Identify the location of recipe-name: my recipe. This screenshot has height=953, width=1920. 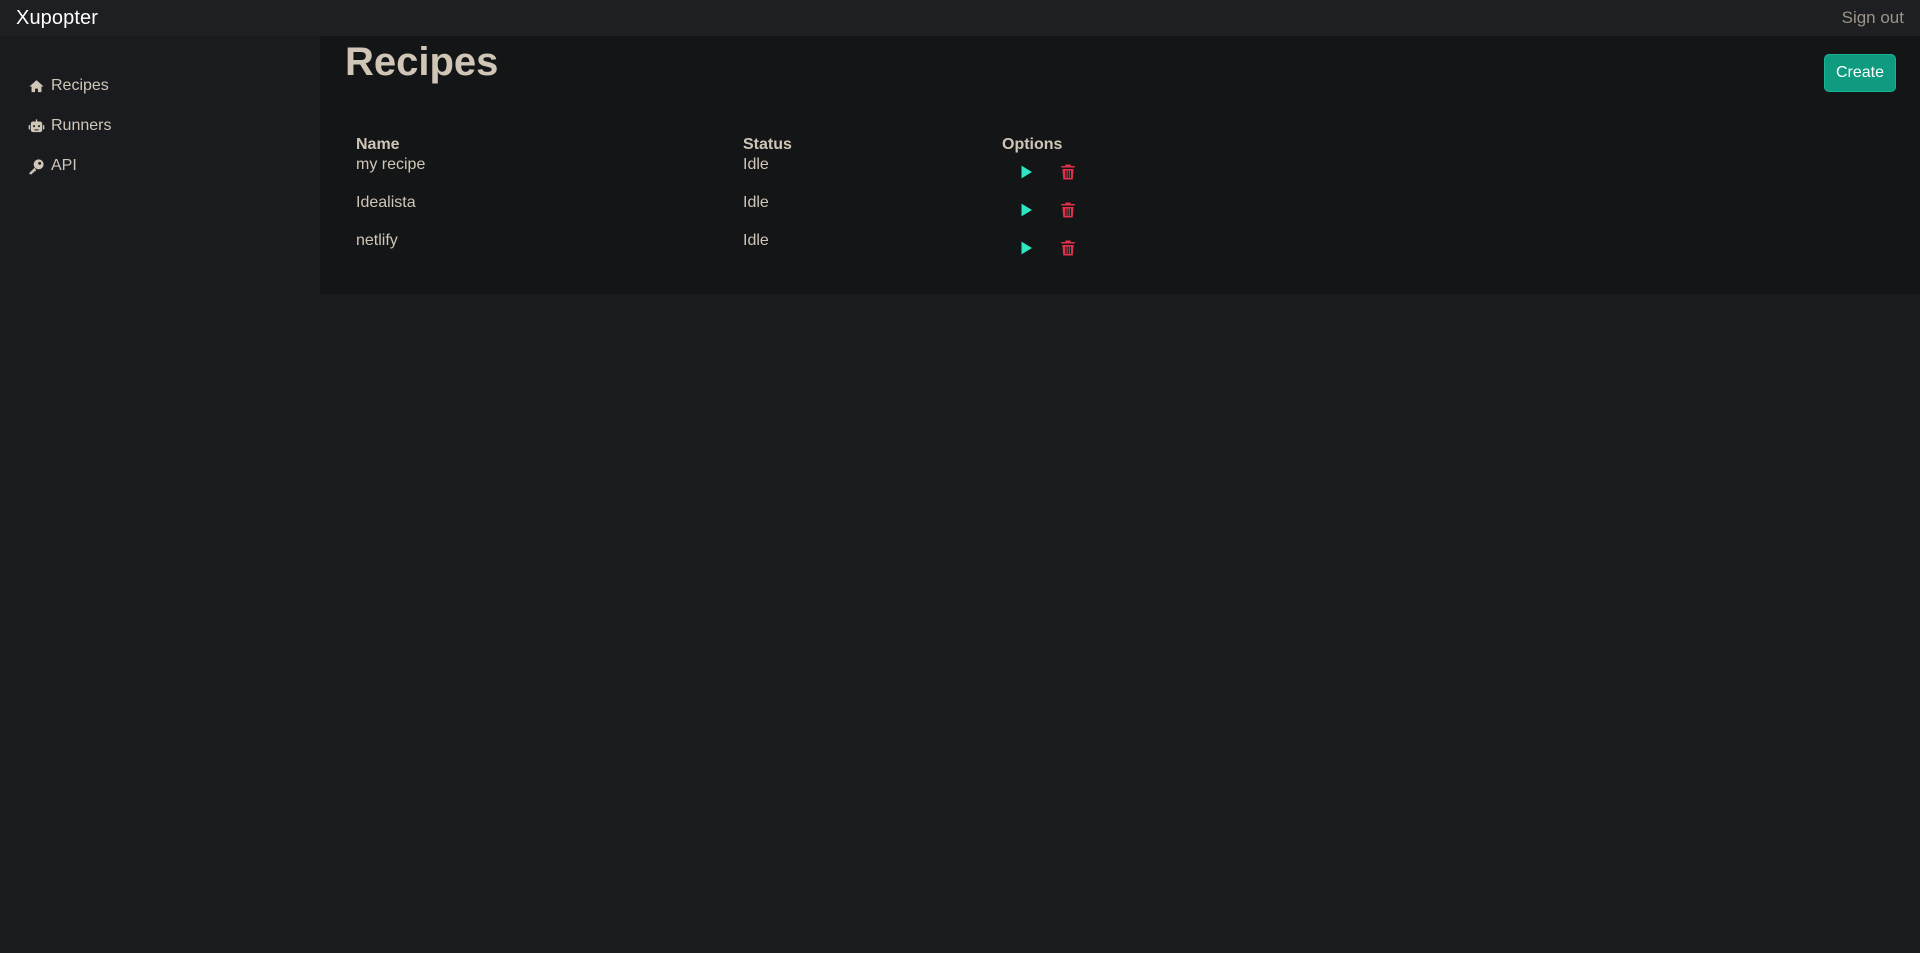
(391, 164).